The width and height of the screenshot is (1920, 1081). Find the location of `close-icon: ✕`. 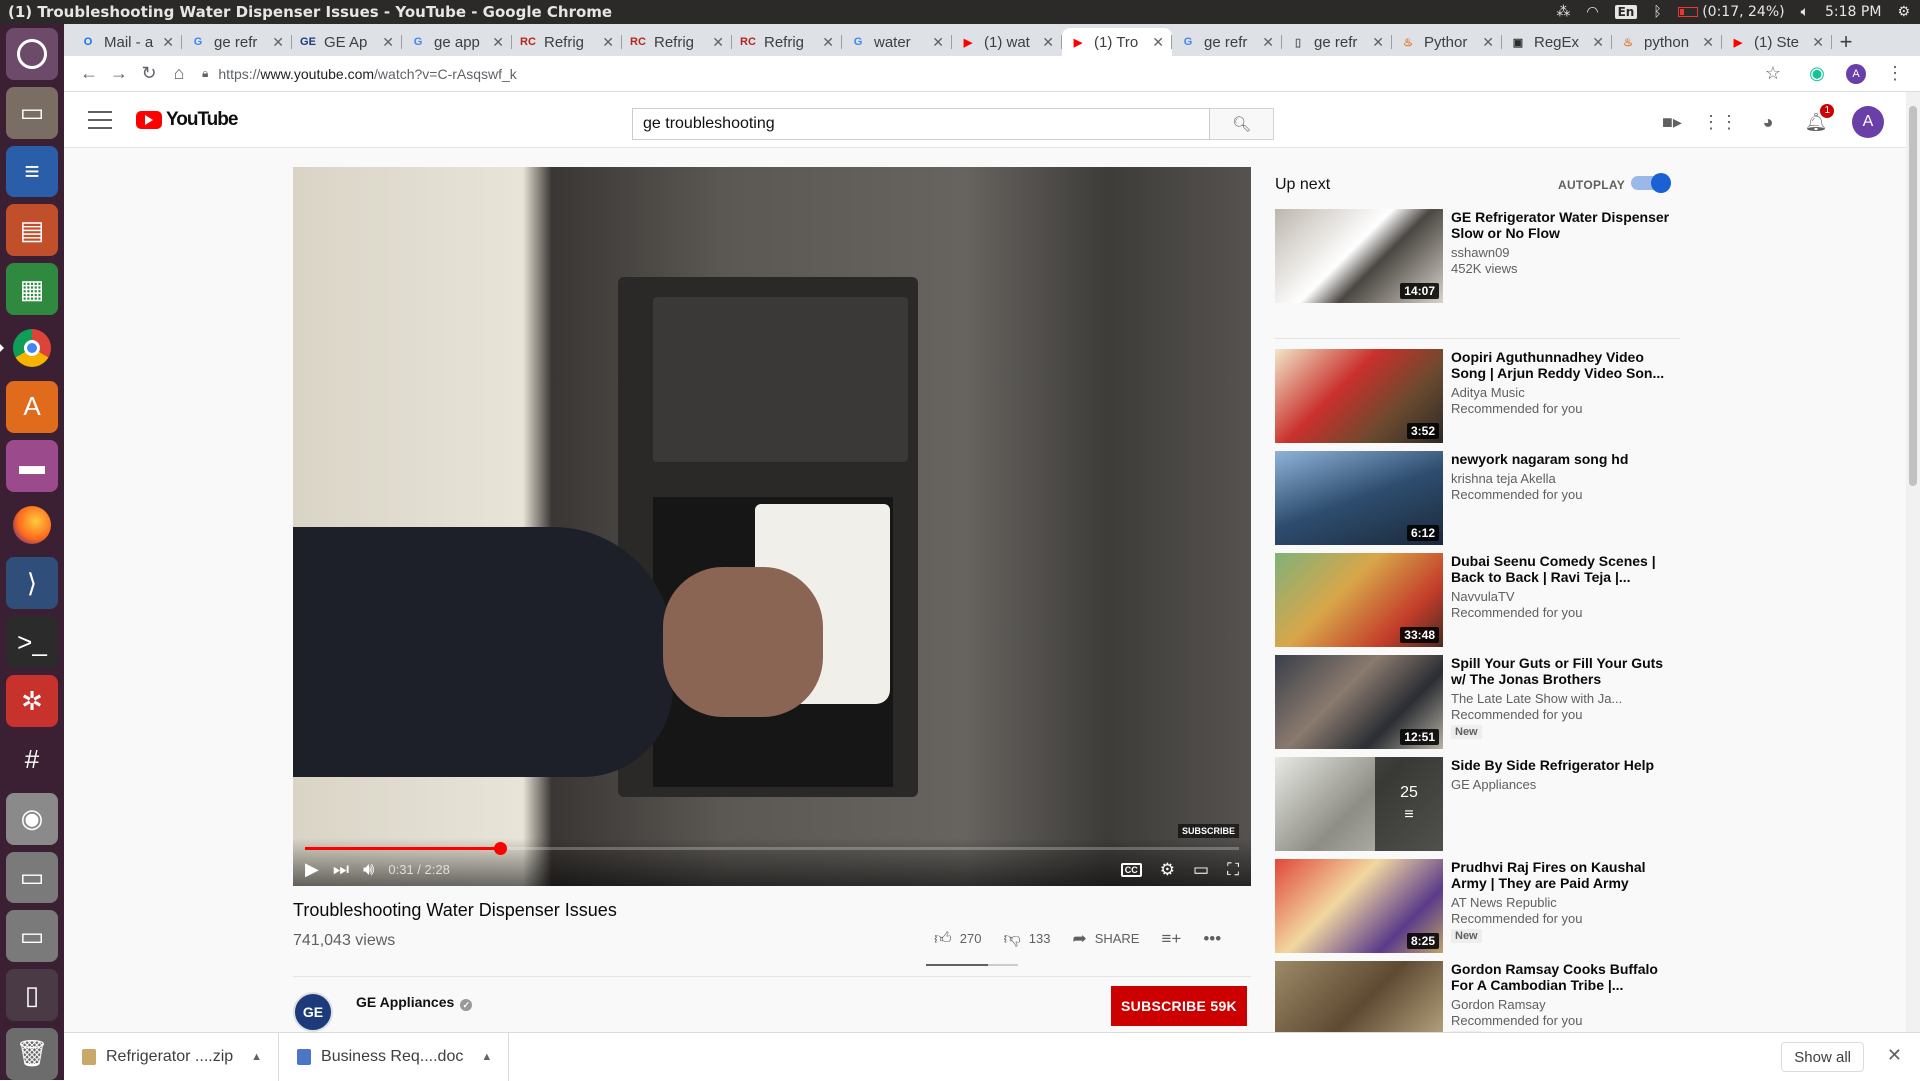

close-icon: ✕ is located at coordinates (1894, 1055).